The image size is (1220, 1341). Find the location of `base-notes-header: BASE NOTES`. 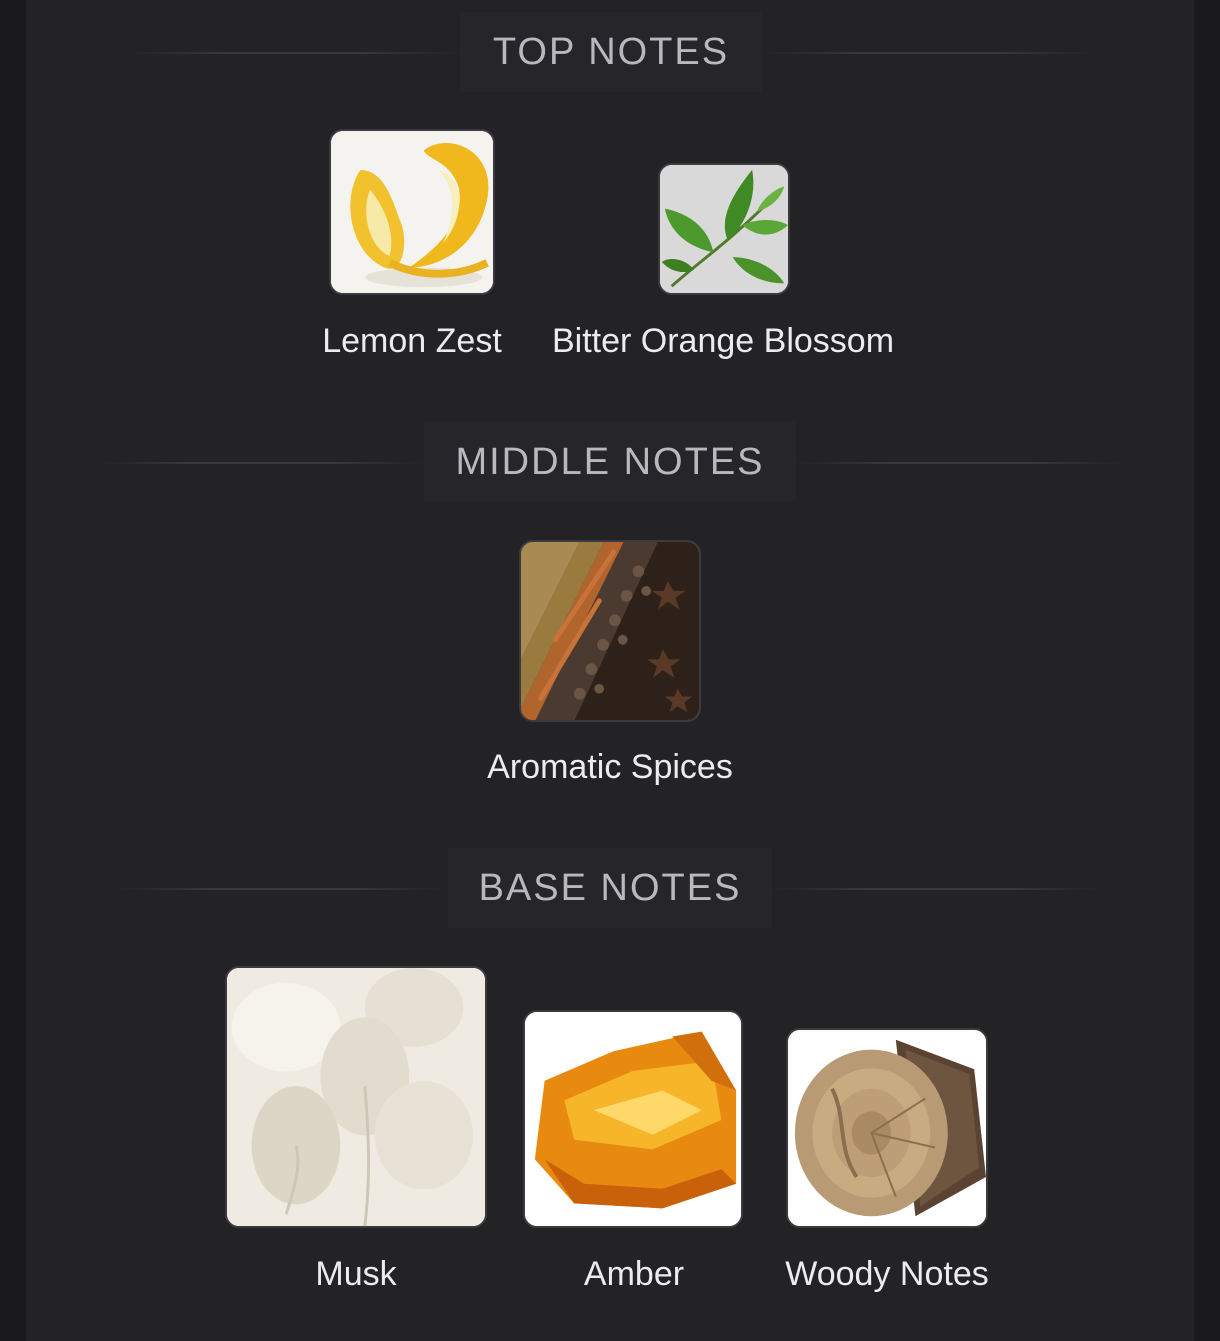

base-notes-header: BASE NOTES is located at coordinates (610, 888).